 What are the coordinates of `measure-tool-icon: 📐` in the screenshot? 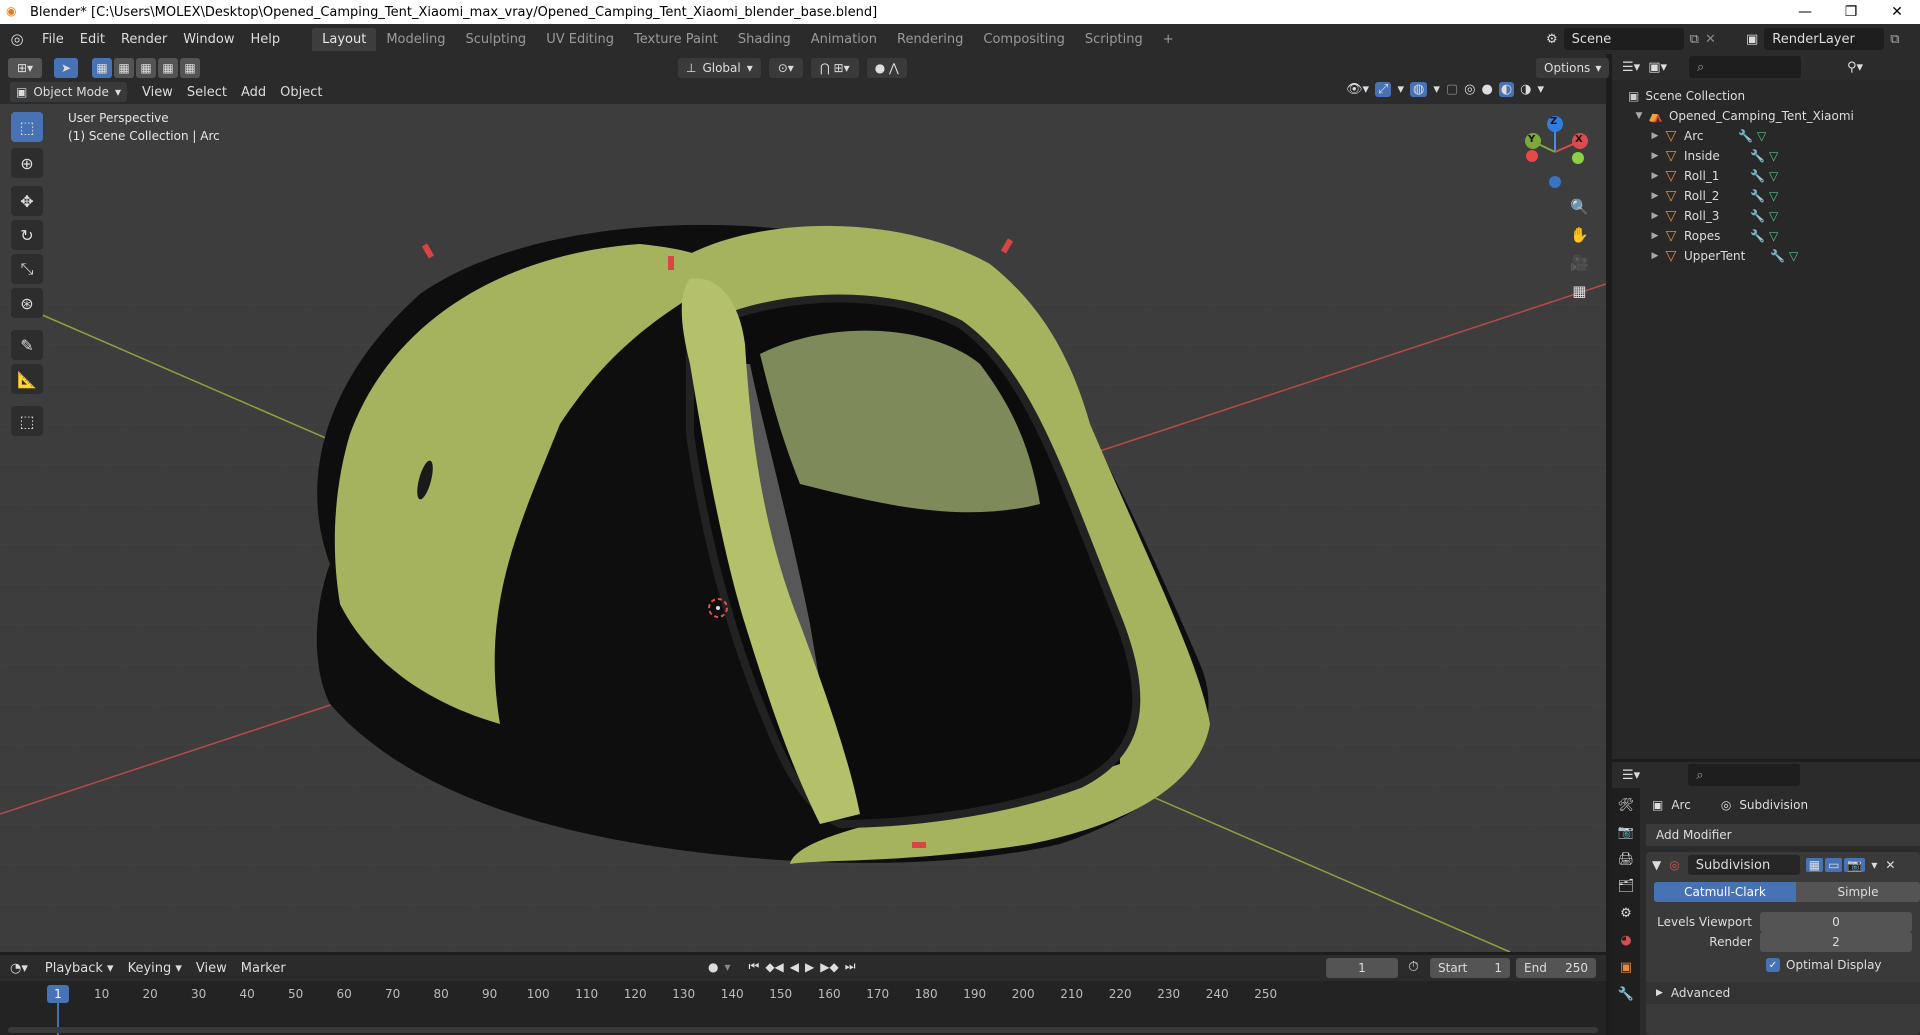 It's located at (27, 379).